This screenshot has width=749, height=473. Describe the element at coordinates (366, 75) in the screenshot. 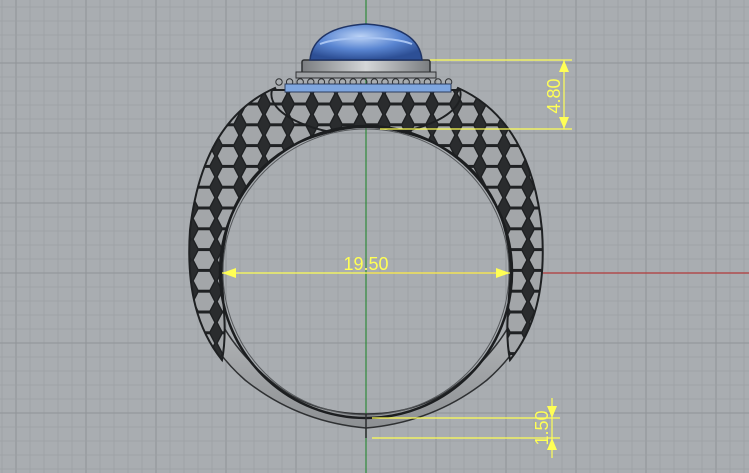

I see `stone-bezel-base` at that location.